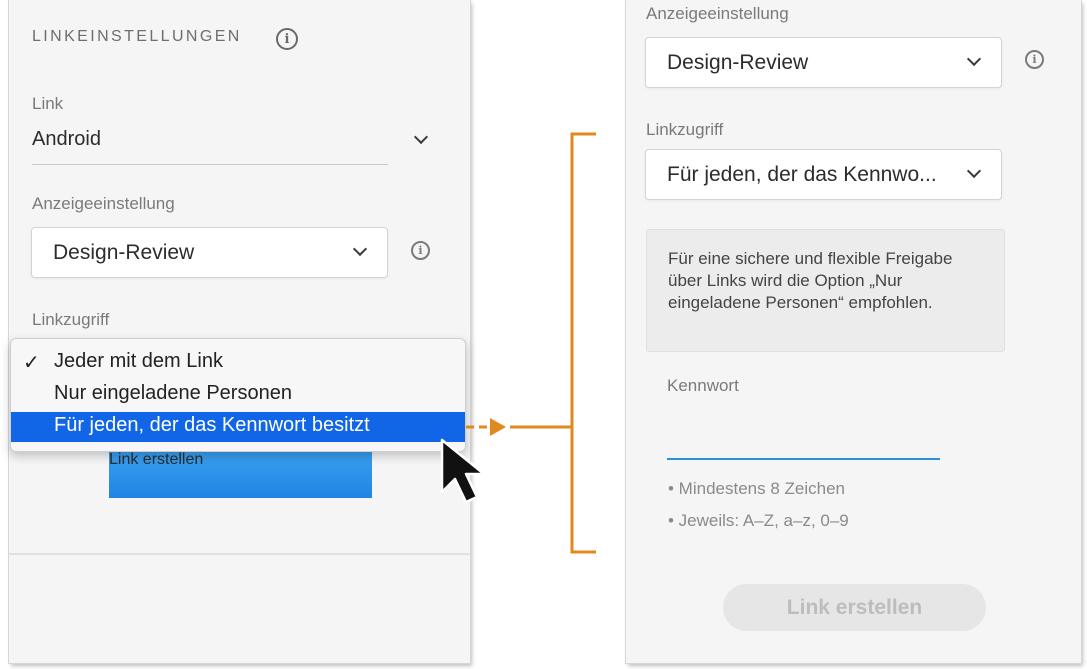 This screenshot has width=1087, height=669. Describe the element at coordinates (756, 488) in the screenshot. I see `hint-min-length: • Mindestens 8 Zeichen` at that location.